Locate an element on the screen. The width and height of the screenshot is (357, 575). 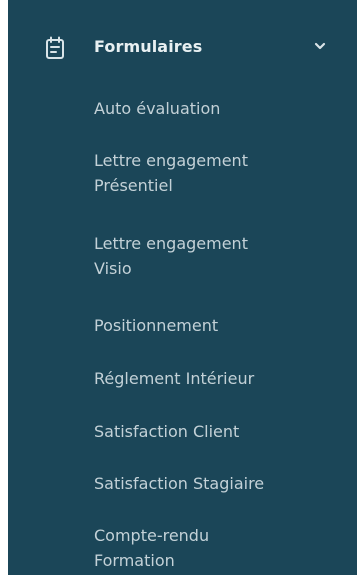
menu-item-label: Auto évaluation is located at coordinates (157, 108).